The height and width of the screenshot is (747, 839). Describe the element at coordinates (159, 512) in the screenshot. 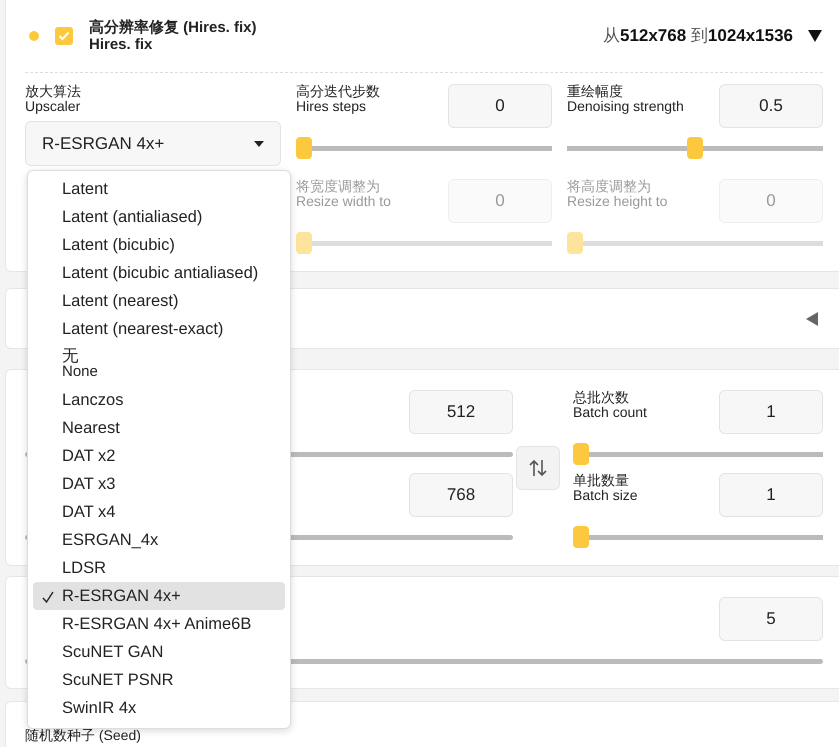

I see `menu-option: DAT x4` at that location.